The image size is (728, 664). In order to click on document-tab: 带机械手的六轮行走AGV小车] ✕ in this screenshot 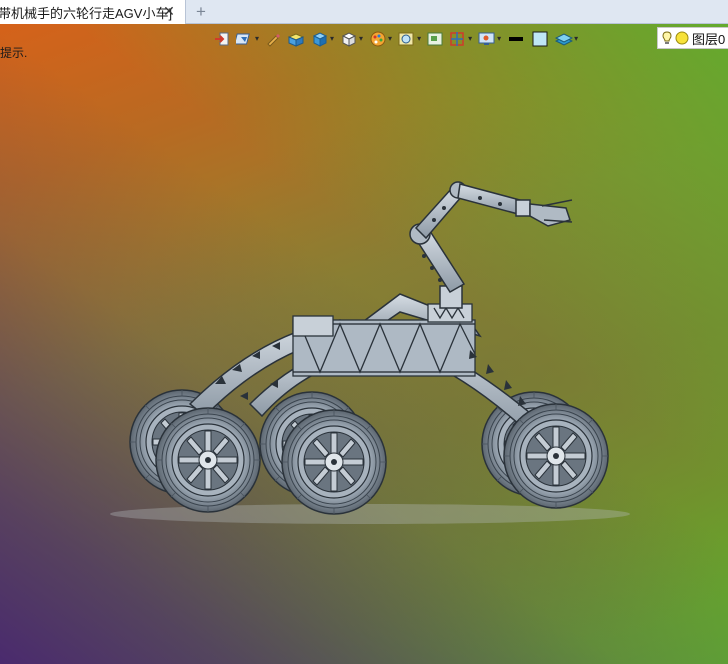, I will do `click(93, 12)`.